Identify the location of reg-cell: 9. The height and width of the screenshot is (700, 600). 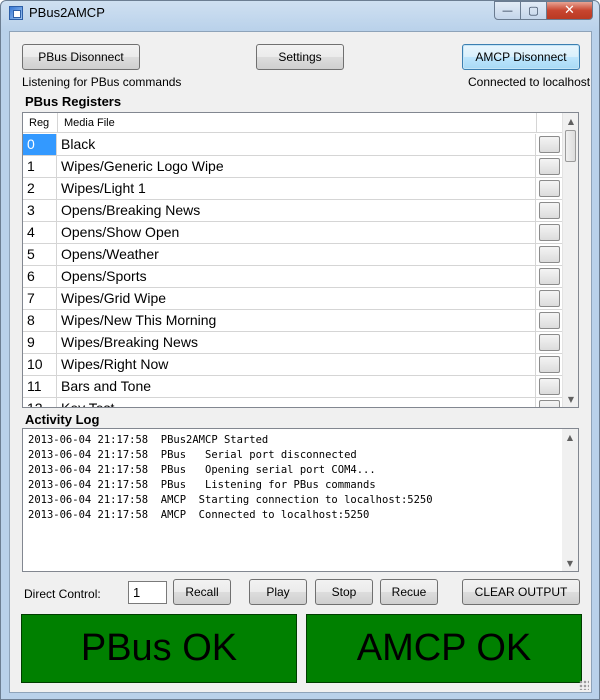
(40, 342).